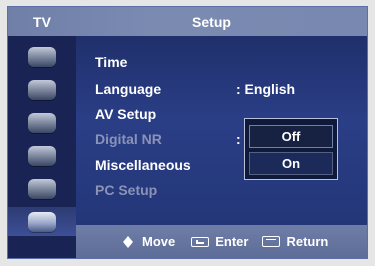 The image size is (375, 266). Describe the element at coordinates (128, 139) in the screenshot. I see `menu-item-digital-nr: Digital NR` at that location.